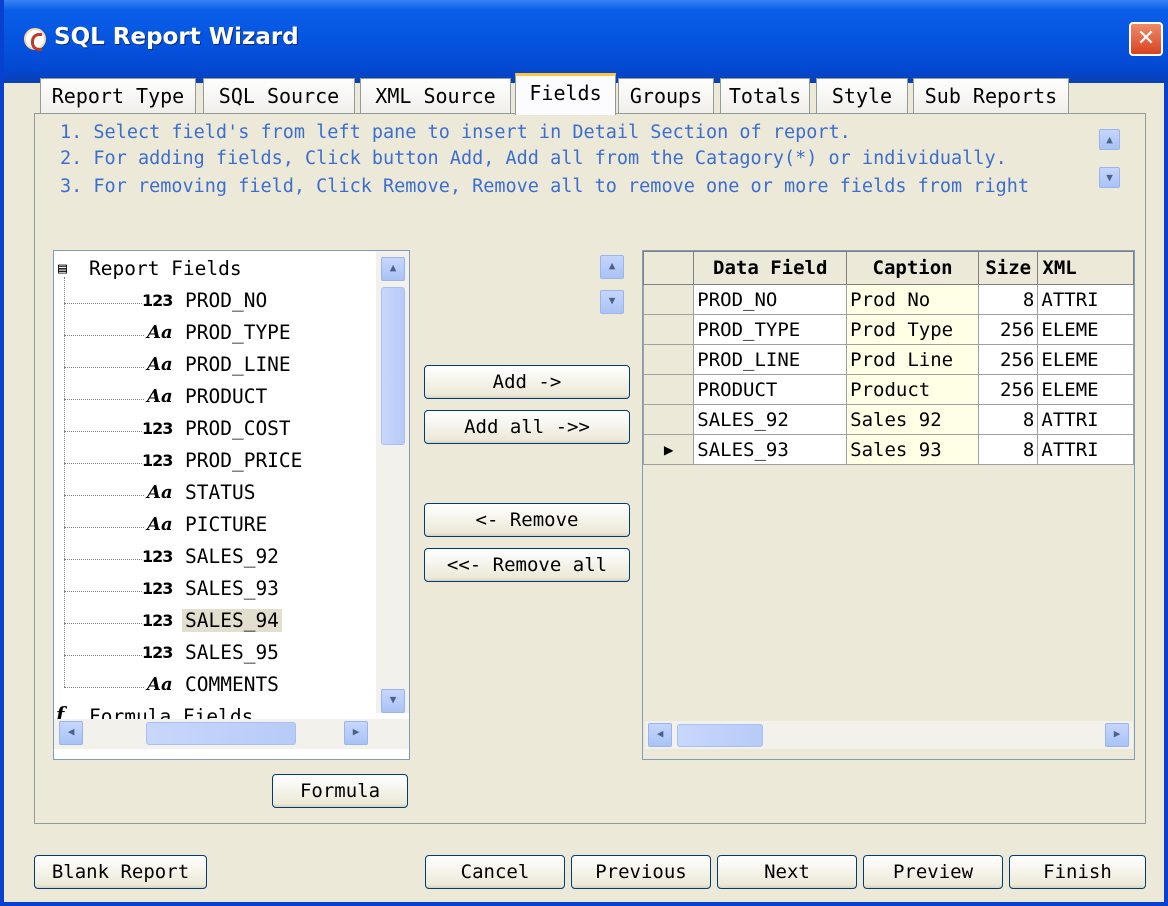 The height and width of the screenshot is (906, 1168). What do you see at coordinates (527, 565) in the screenshot?
I see `remove-all-button: <<- Remove all` at bounding box center [527, 565].